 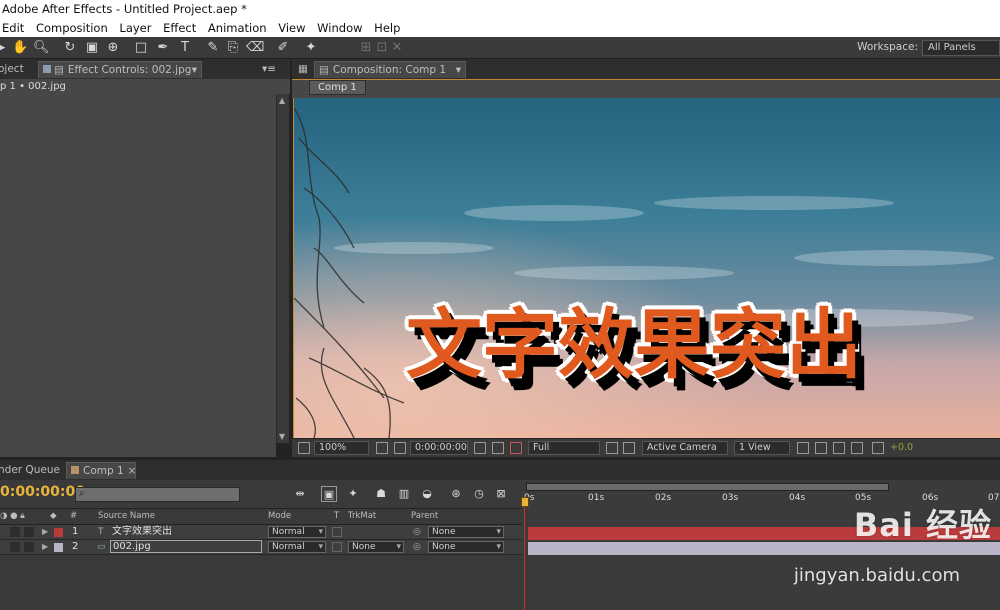 What do you see at coordinates (283, 48) in the screenshot?
I see `roto-brush-tool-icon: ✐` at bounding box center [283, 48].